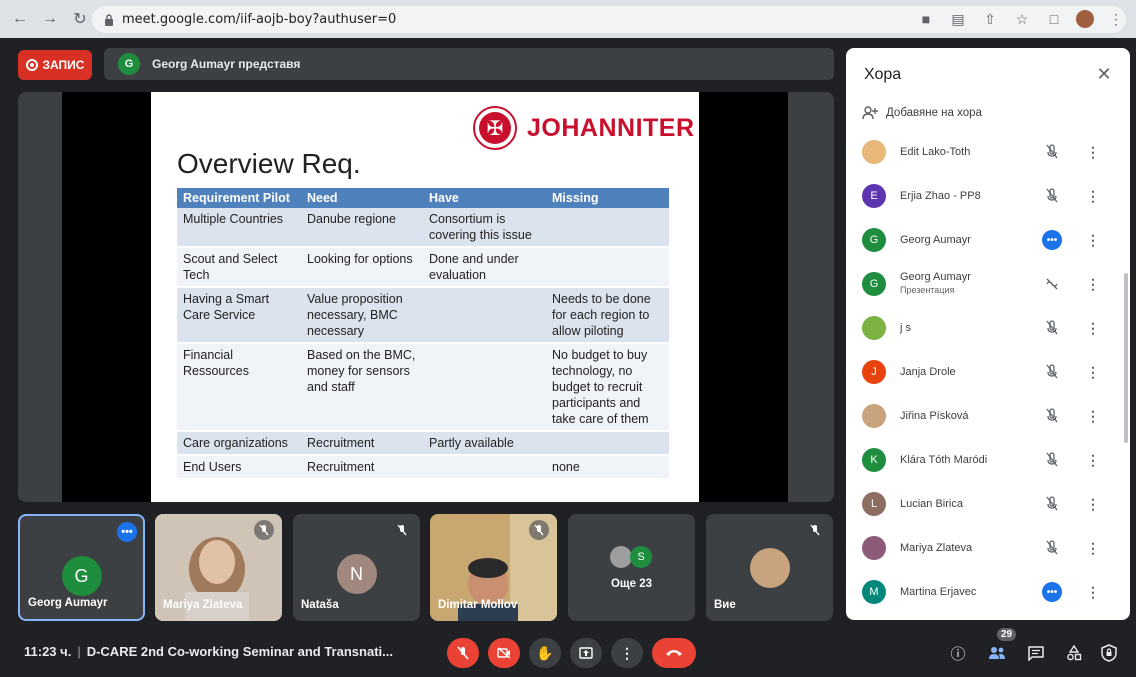  Describe the element at coordinates (239, 467) in the screenshot. I see `table-cell: End Users` at that location.